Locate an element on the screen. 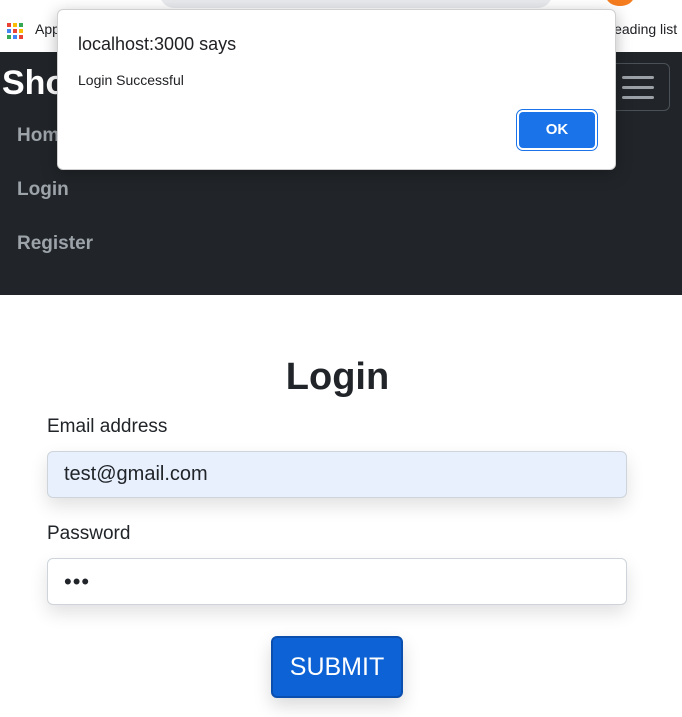 The width and height of the screenshot is (682, 717). password-field: ••• is located at coordinates (337, 581).